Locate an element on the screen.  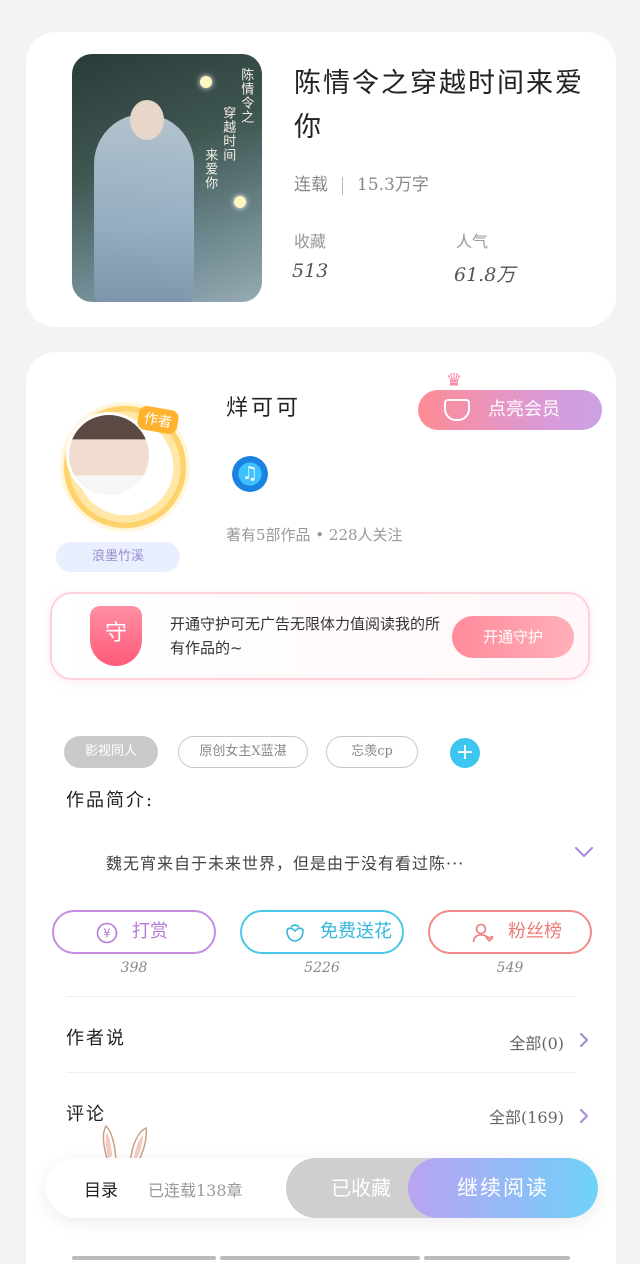
favorites-value: 513 is located at coordinates (310, 271).